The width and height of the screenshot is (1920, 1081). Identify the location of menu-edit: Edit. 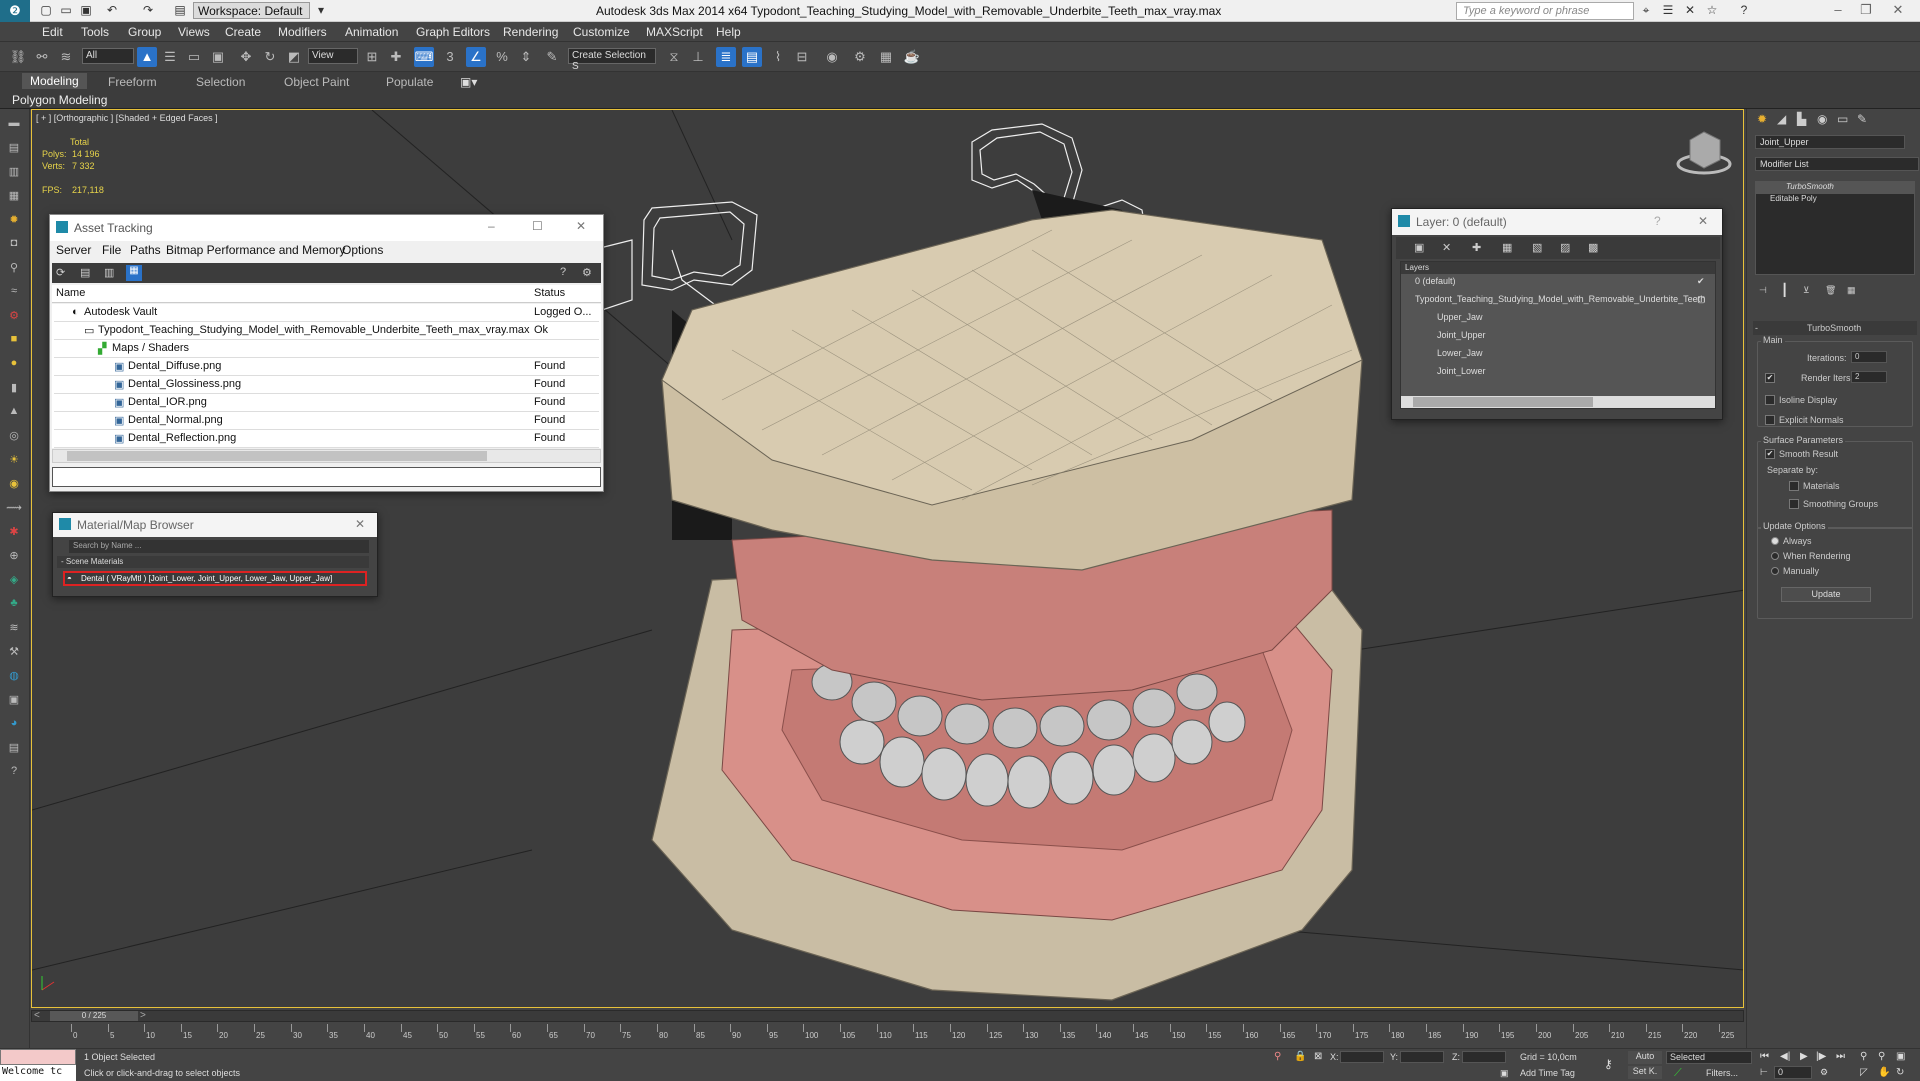
(52, 32).